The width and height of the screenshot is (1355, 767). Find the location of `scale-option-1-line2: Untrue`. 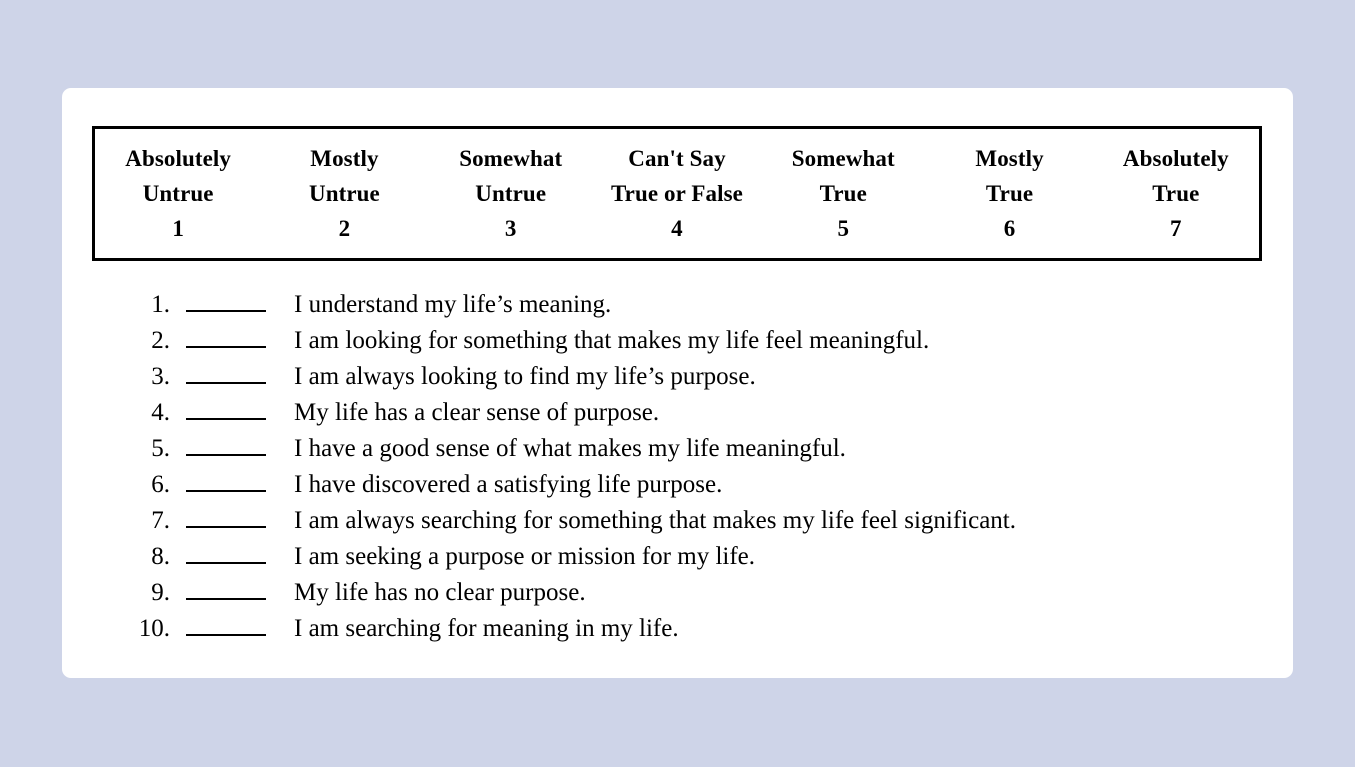

scale-option-1-line2: Untrue is located at coordinates (178, 193).